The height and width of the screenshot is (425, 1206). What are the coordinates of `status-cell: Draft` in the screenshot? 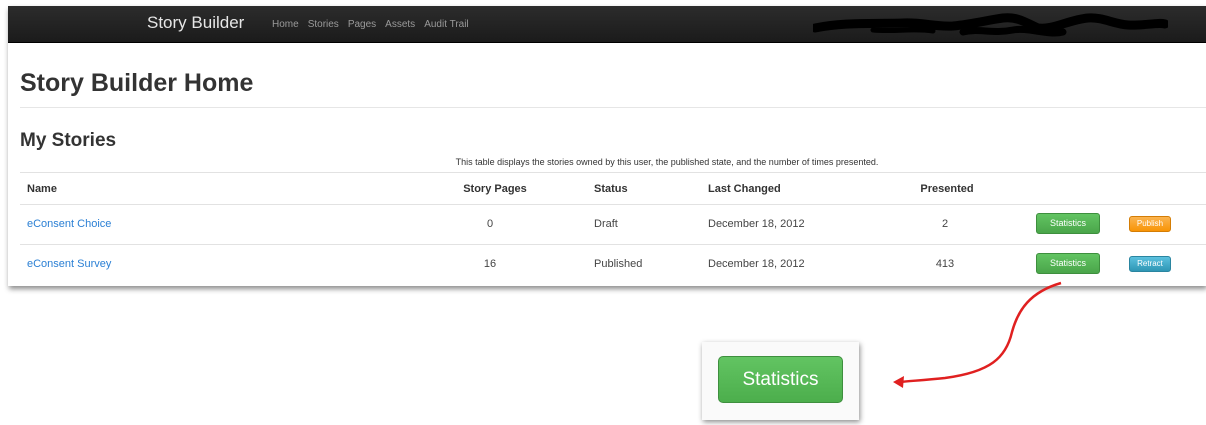 It's located at (606, 224).